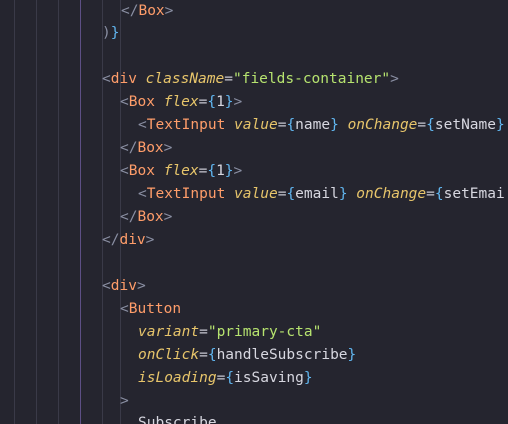 This screenshot has height=424, width=508. I want to click on code-token: Button, so click(155, 309).